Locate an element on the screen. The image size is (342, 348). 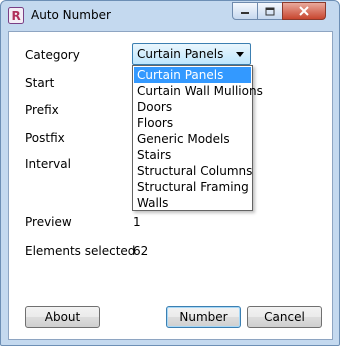
minimize-icon is located at coordinates (245, 13).